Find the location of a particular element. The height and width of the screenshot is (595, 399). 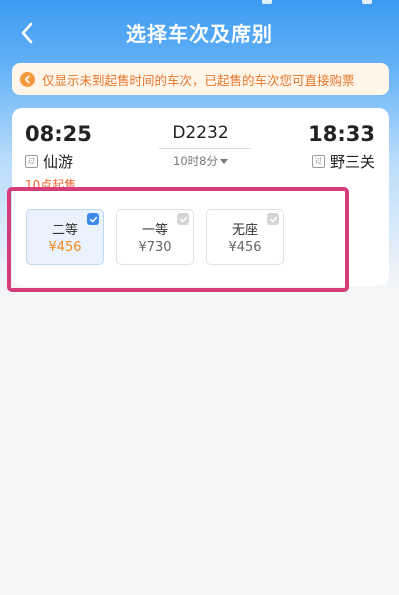

duration-text: 10时8分 is located at coordinates (195, 161).